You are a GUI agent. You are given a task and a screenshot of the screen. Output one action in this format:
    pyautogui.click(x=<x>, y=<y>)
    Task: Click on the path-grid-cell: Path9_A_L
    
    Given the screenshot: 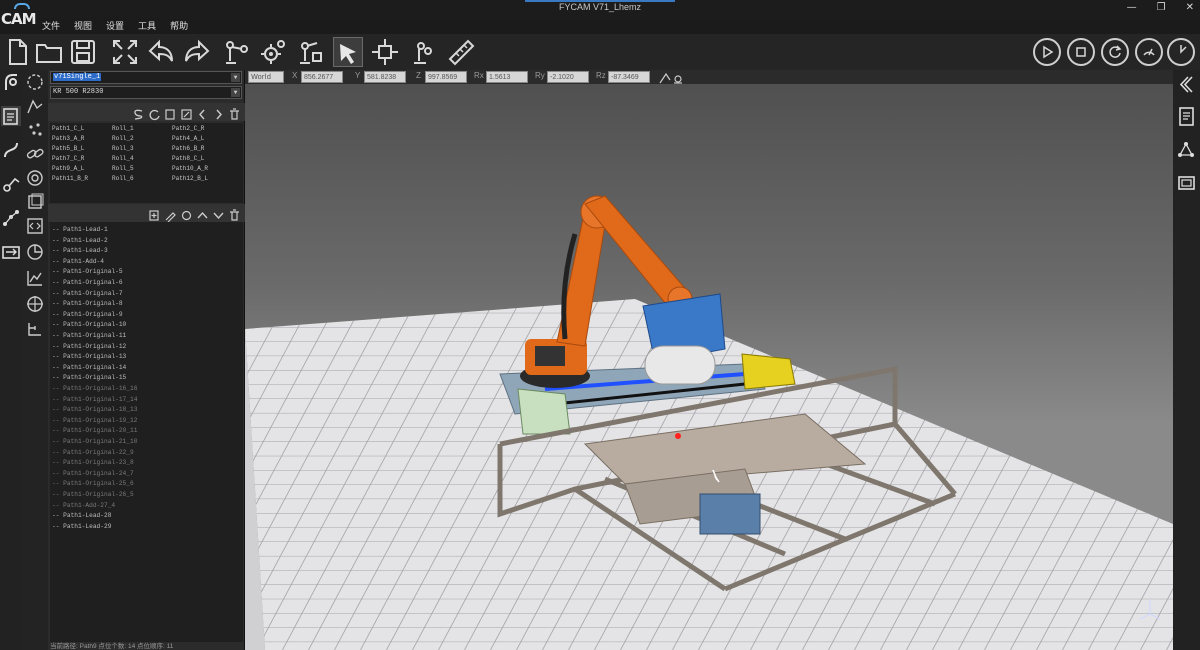 What is the action you would take?
    pyautogui.click(x=68, y=168)
    